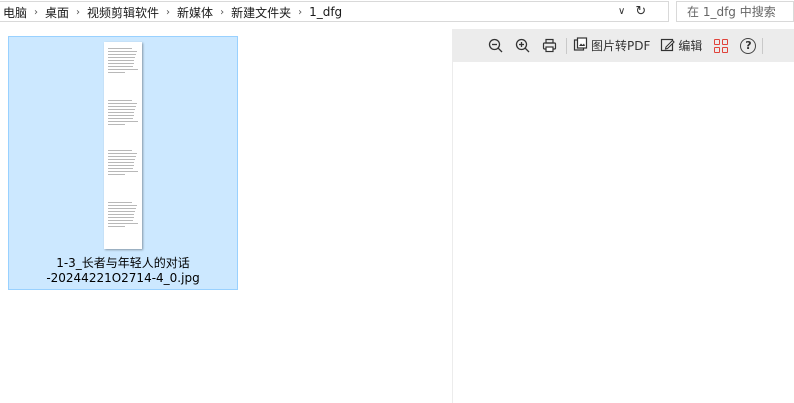 The height and width of the screenshot is (403, 794). What do you see at coordinates (123, 263) in the screenshot?
I see `file-name-line1: 1-3_长者与年轻人的对话` at bounding box center [123, 263].